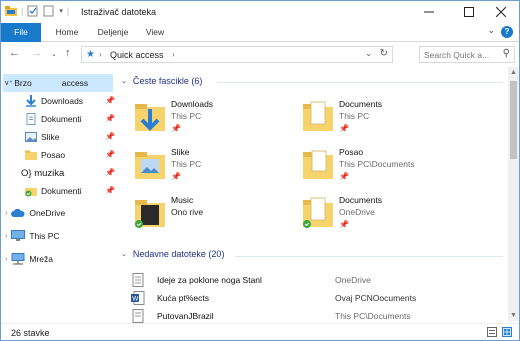 This screenshot has width=520, height=341. I want to click on folder-name: Slike, so click(180, 152).